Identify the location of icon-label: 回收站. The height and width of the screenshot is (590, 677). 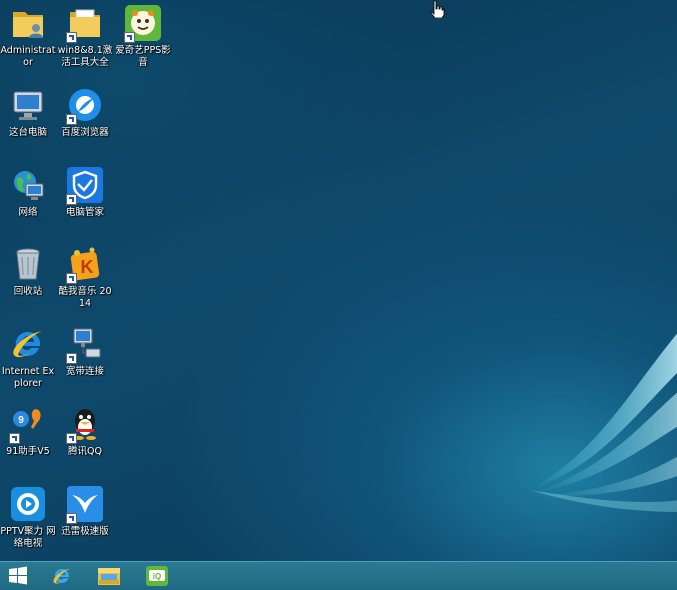
(28, 291).